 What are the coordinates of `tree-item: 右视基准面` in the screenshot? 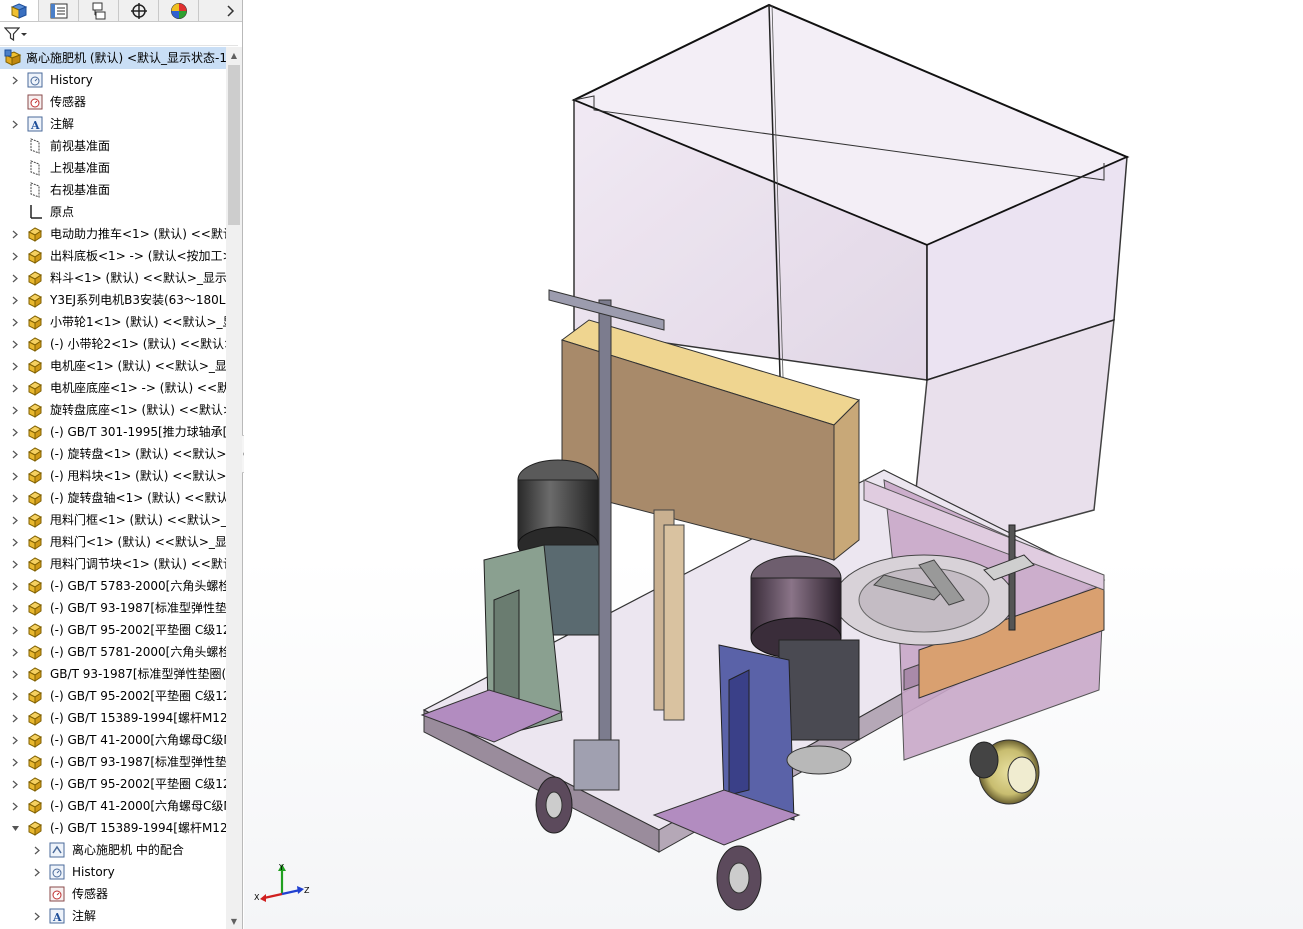 It's located at (113, 190).